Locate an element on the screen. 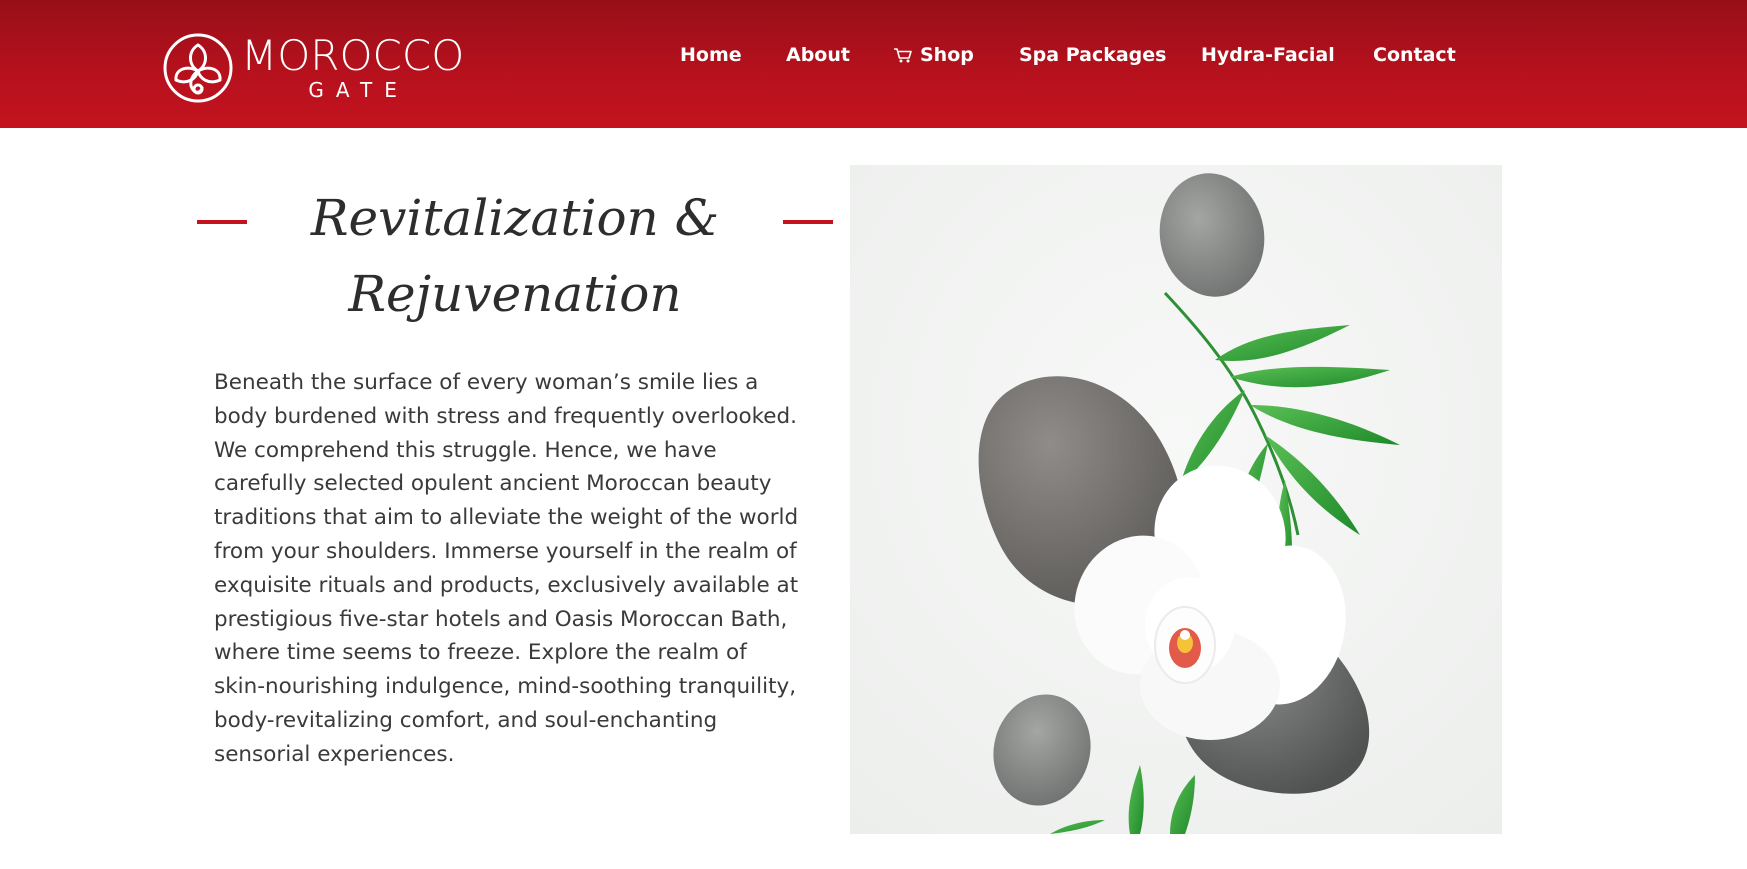 The image size is (1747, 869). nav-shop-label: Shop is located at coordinates (947, 55).